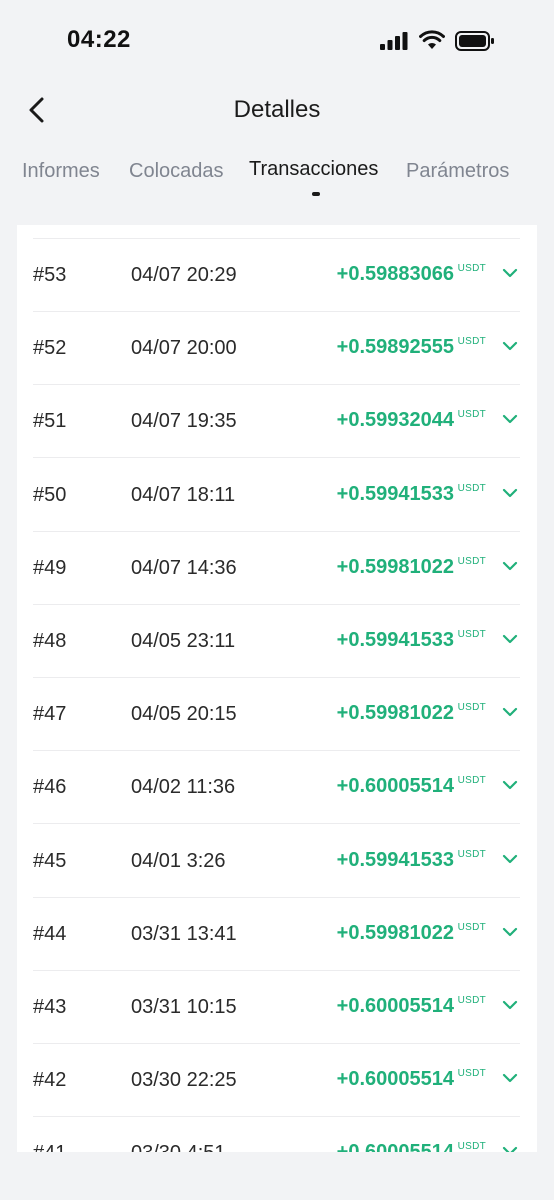 Image resolution: width=554 pixels, height=1200 pixels. What do you see at coordinates (184, 1080) in the screenshot?
I see `transaction-date: 03/30 22:25` at bounding box center [184, 1080].